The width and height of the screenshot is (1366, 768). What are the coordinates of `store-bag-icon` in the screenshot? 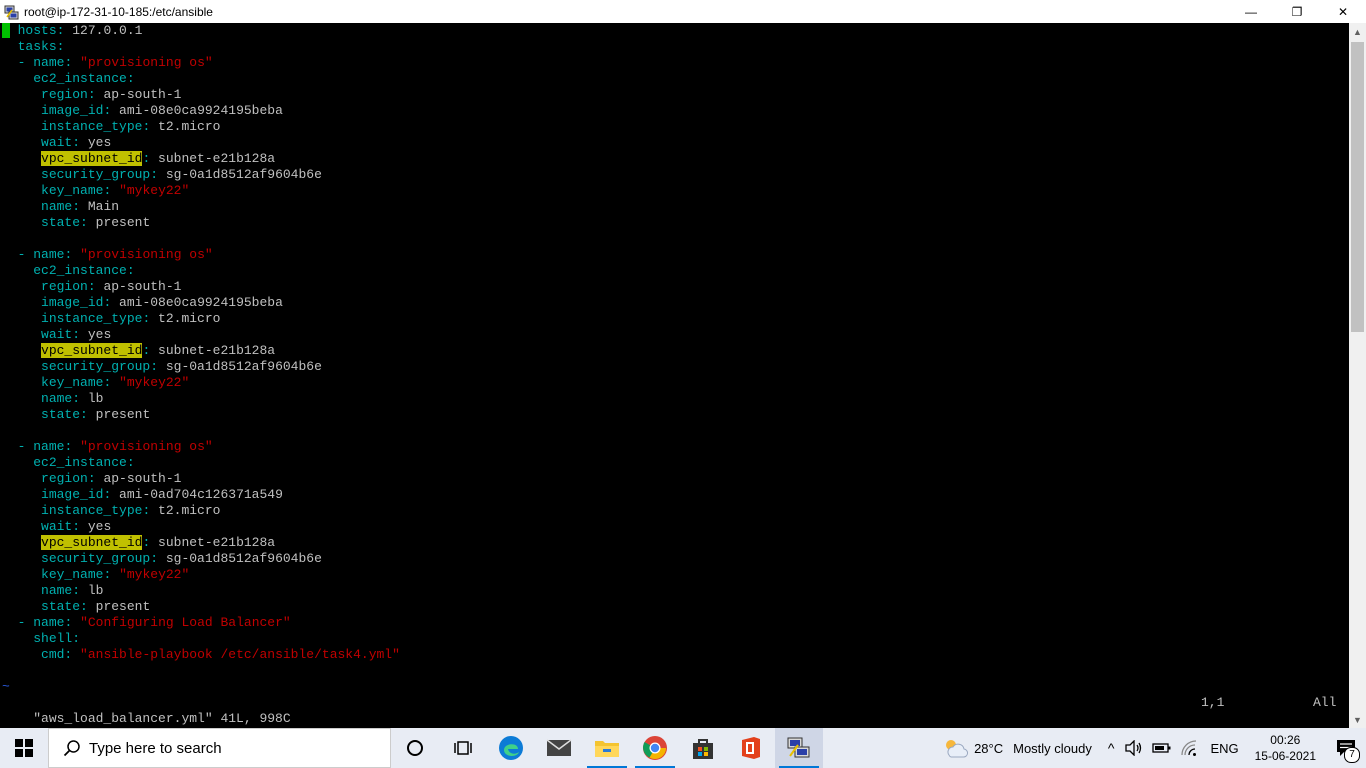 It's located at (703, 749).